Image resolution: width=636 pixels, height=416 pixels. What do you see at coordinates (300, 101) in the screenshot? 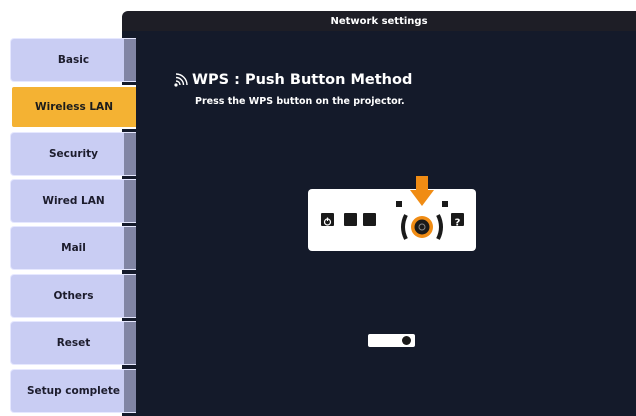
I see `instruction-text: Press the WPS button on the projector.` at bounding box center [300, 101].